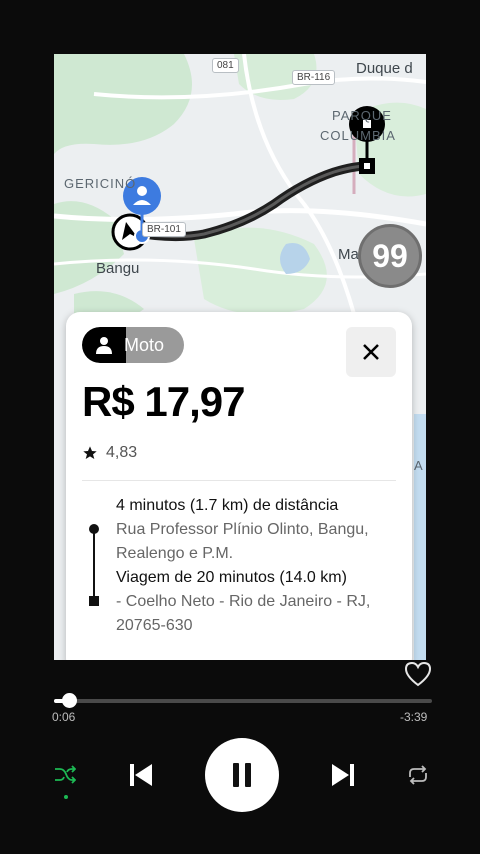 The width and height of the screenshot is (480, 854). Describe the element at coordinates (144, 344) in the screenshot. I see `ride-type-label: Moto` at that location.